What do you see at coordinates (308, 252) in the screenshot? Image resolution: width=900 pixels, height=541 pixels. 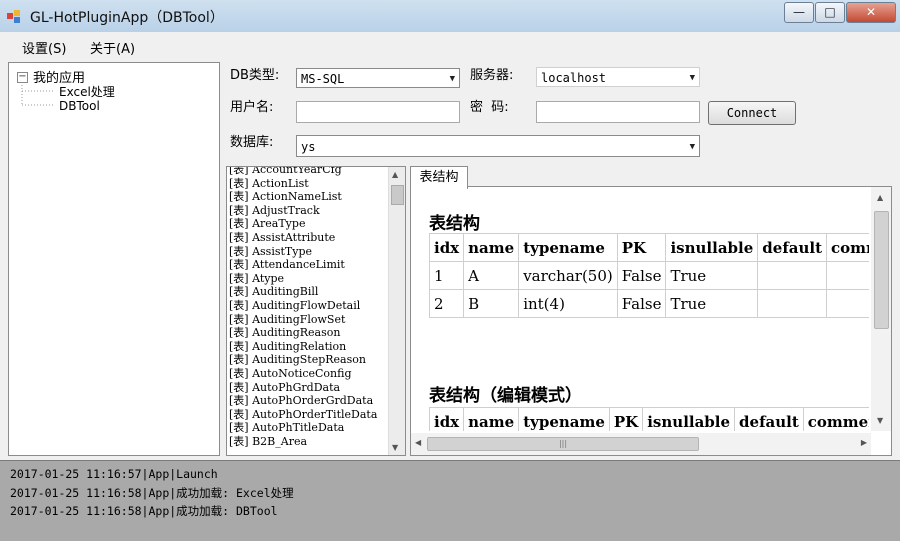 I see `table-list-item: [表] AssistType` at bounding box center [308, 252].